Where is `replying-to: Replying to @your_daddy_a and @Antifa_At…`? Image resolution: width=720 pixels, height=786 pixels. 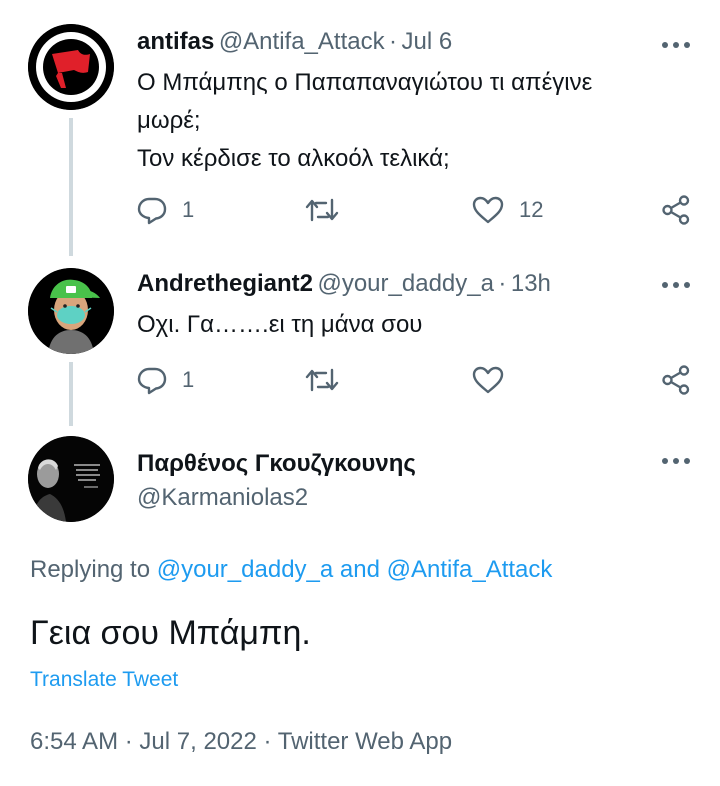
replying-to: Replying to @your_daddy_a and @Antifa_At… is located at coordinates (291, 570).